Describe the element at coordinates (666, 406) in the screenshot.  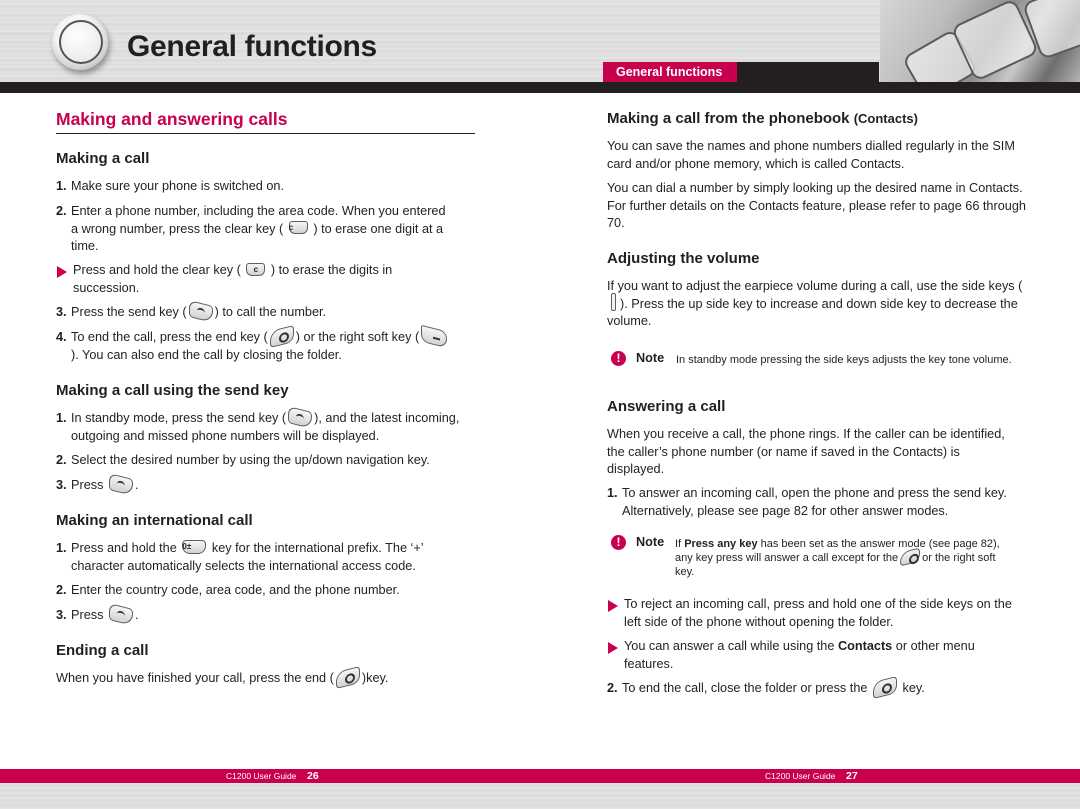
I see `heading-answering: Answering a call` at that location.